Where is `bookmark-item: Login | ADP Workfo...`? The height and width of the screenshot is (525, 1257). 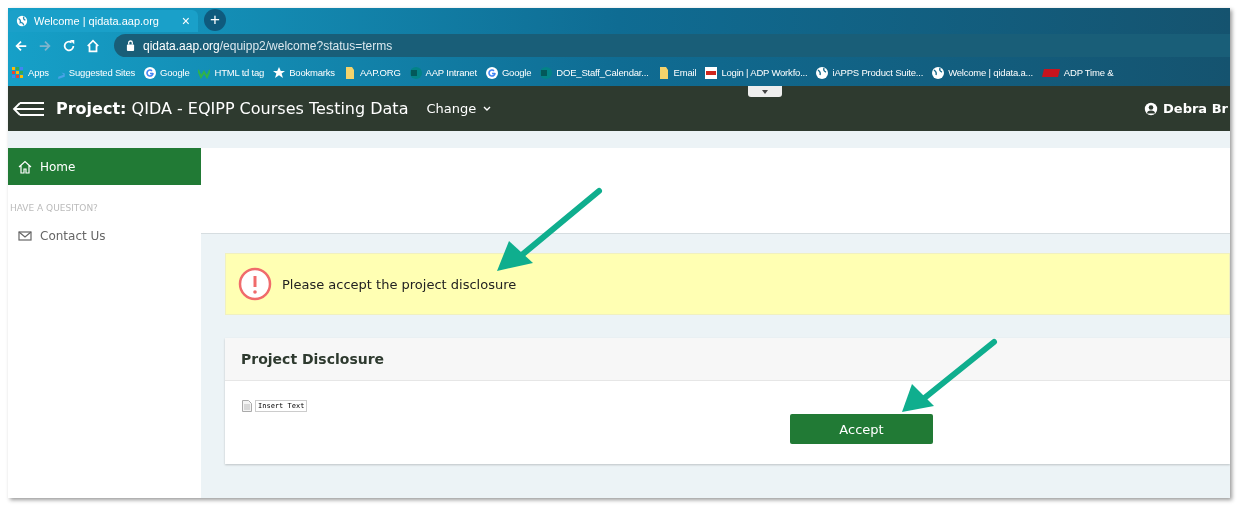 bookmark-item: Login | ADP Workfo... is located at coordinates (756, 72).